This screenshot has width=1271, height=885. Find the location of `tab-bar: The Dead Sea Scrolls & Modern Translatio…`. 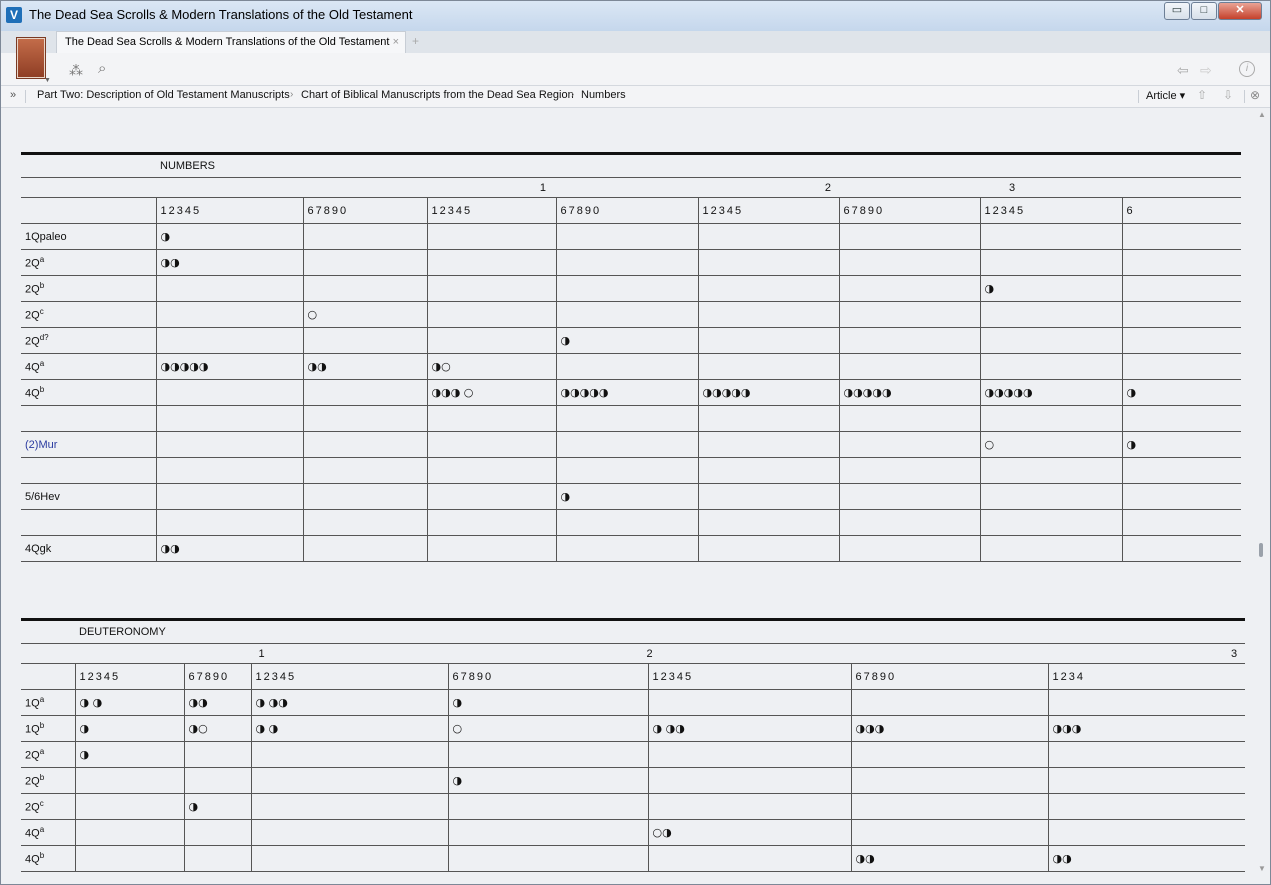

tab-bar: The Dead Sea Scrolls & Modern Translatio… is located at coordinates (635, 42).